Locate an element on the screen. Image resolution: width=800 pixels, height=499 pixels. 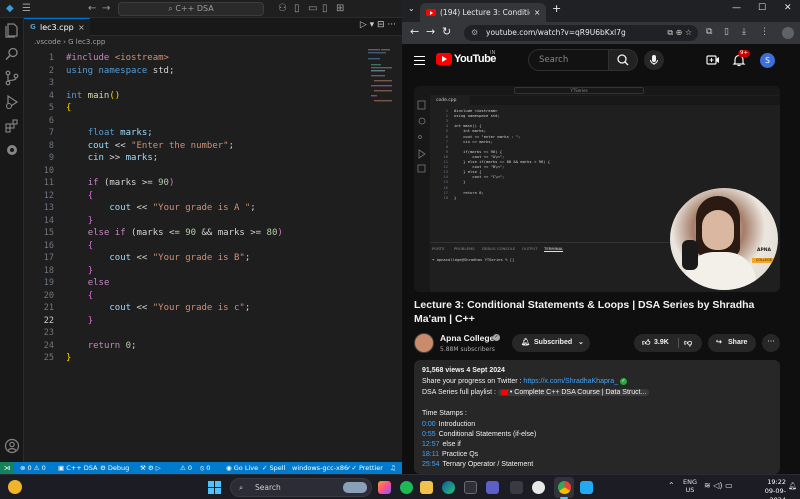
youtube-logo-icon is located at coordinates (444, 59).